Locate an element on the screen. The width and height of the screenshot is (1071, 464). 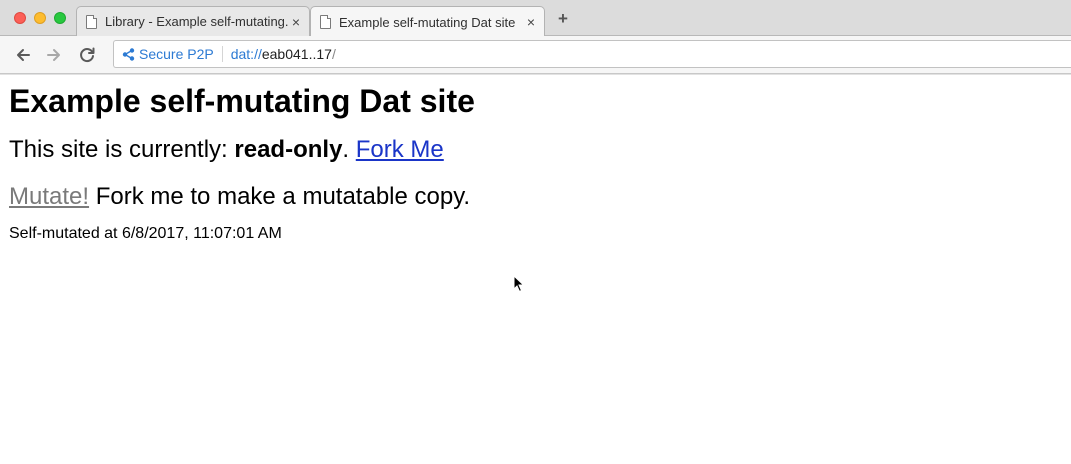
tab-title: Library - Example self-mutating.. is located at coordinates (196, 21).